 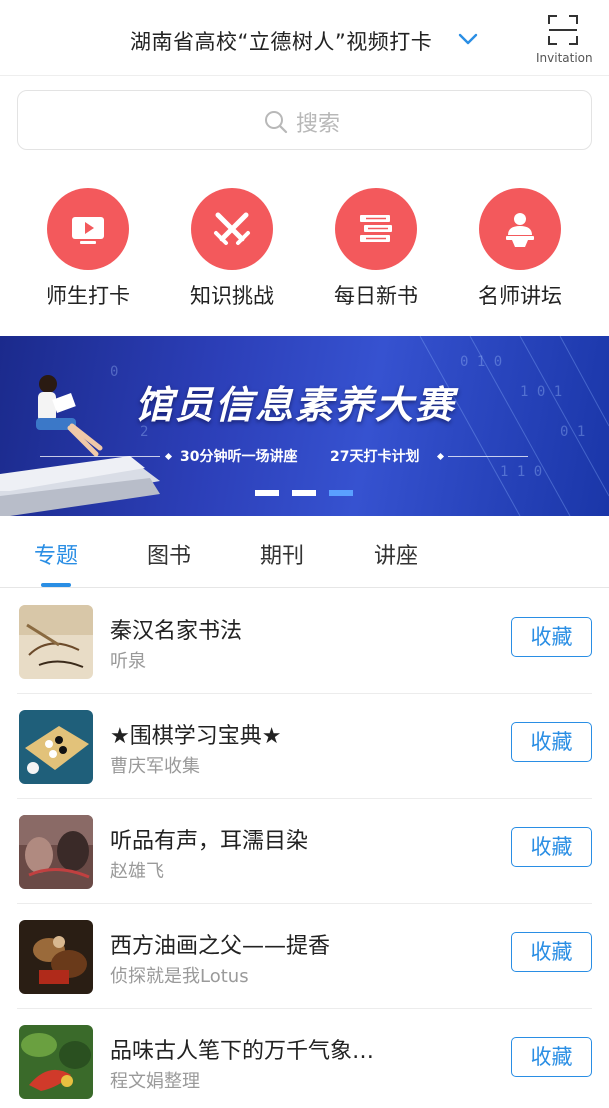 What do you see at coordinates (232, 296) in the screenshot?
I see `quick-nav-label: 知识挑战` at bounding box center [232, 296].